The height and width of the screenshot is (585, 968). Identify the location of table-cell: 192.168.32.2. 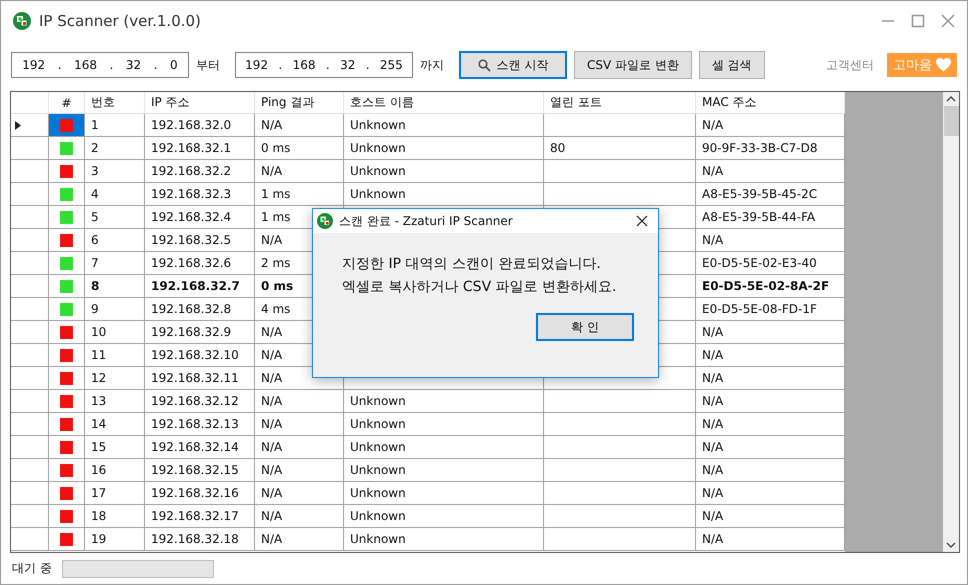
(200, 171).